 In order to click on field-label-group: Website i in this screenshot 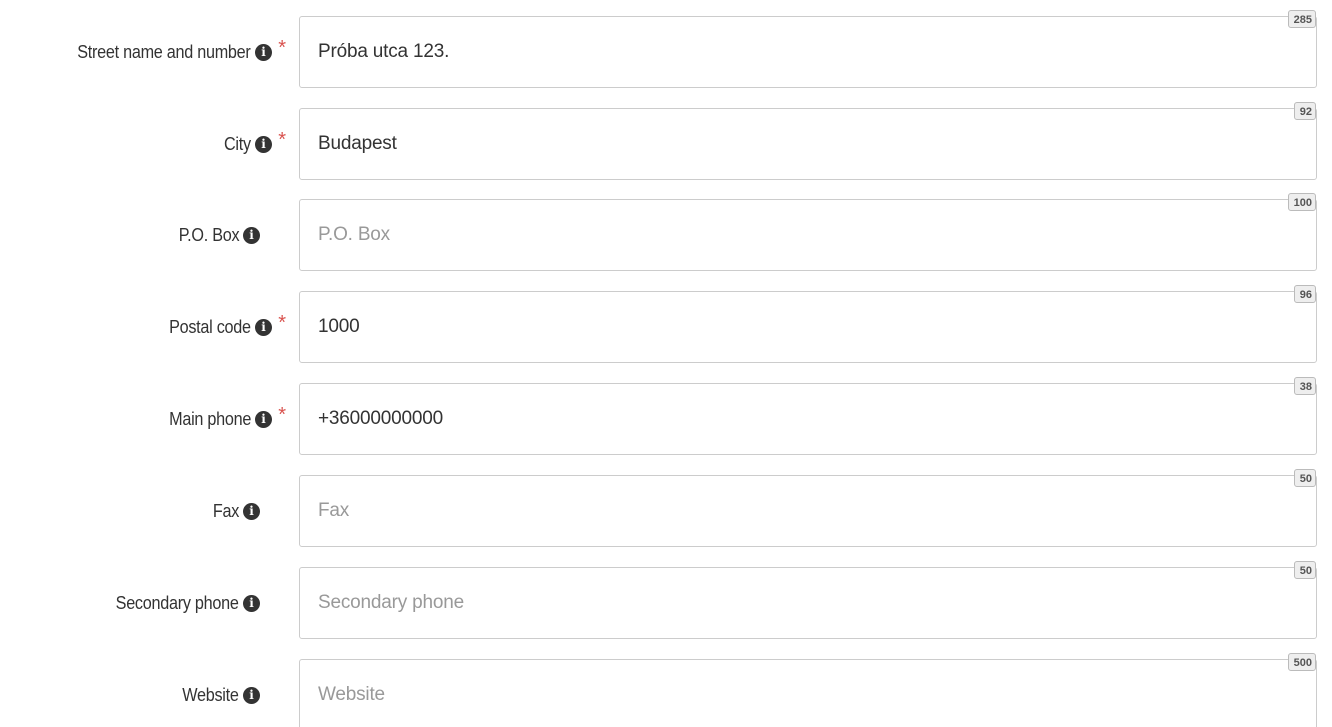, I will do `click(218, 693)`.